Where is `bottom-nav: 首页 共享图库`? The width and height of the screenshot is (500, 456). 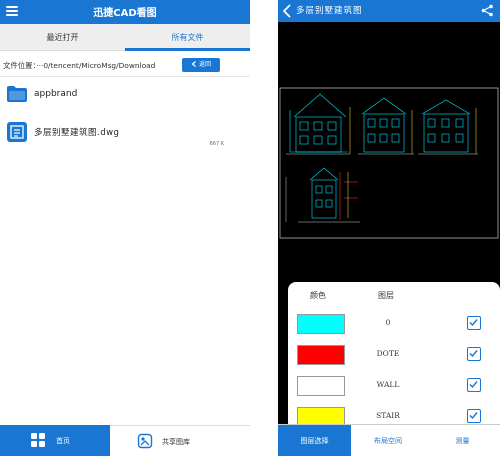
bottom-nav: 首页 共享图库 is located at coordinates (125, 440).